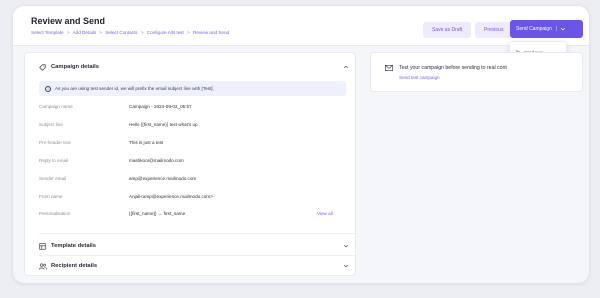  I want to click on section-divider, so click(198, 233).